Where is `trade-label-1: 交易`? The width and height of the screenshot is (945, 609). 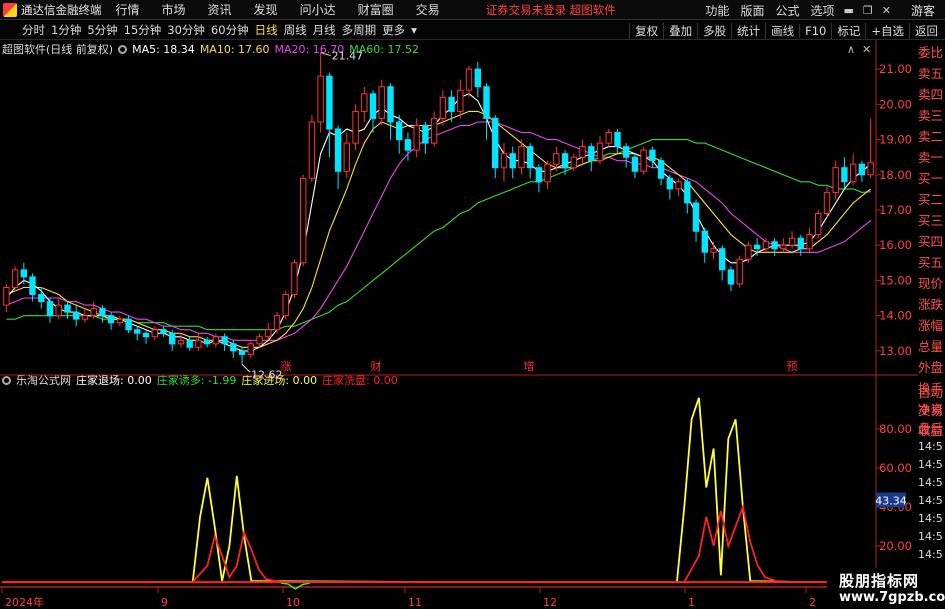 trade-label-1: 交易 is located at coordinates (931, 410).